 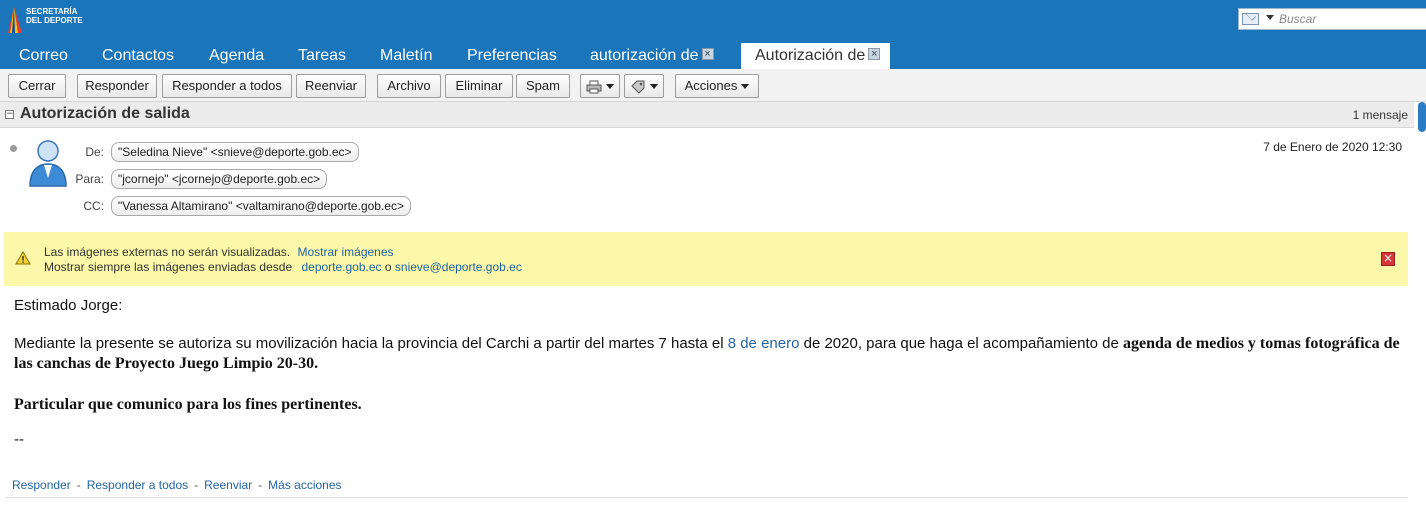 What do you see at coordinates (15, 20) in the screenshot?
I see `logo-flag-icon` at bounding box center [15, 20].